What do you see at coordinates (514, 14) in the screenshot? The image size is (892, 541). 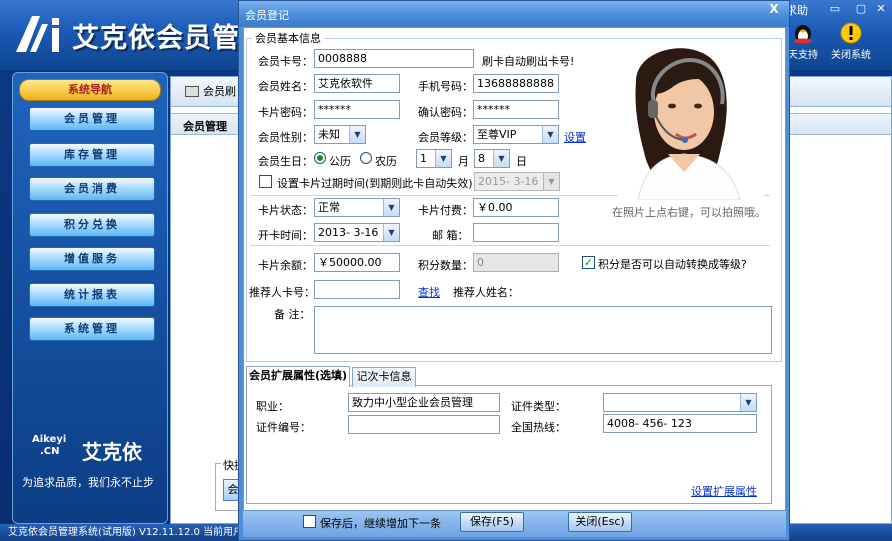 I see `dialog-titlebar: 会员登记 X` at bounding box center [514, 14].